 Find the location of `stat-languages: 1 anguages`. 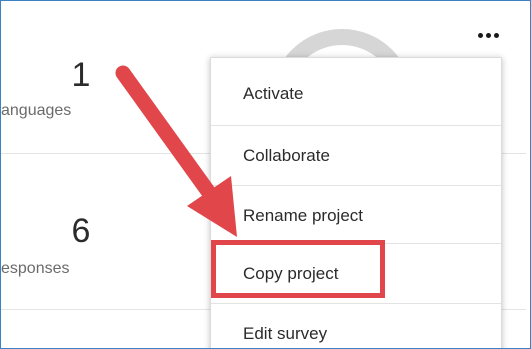

stat-languages: 1 anguages is located at coordinates (96, 87).